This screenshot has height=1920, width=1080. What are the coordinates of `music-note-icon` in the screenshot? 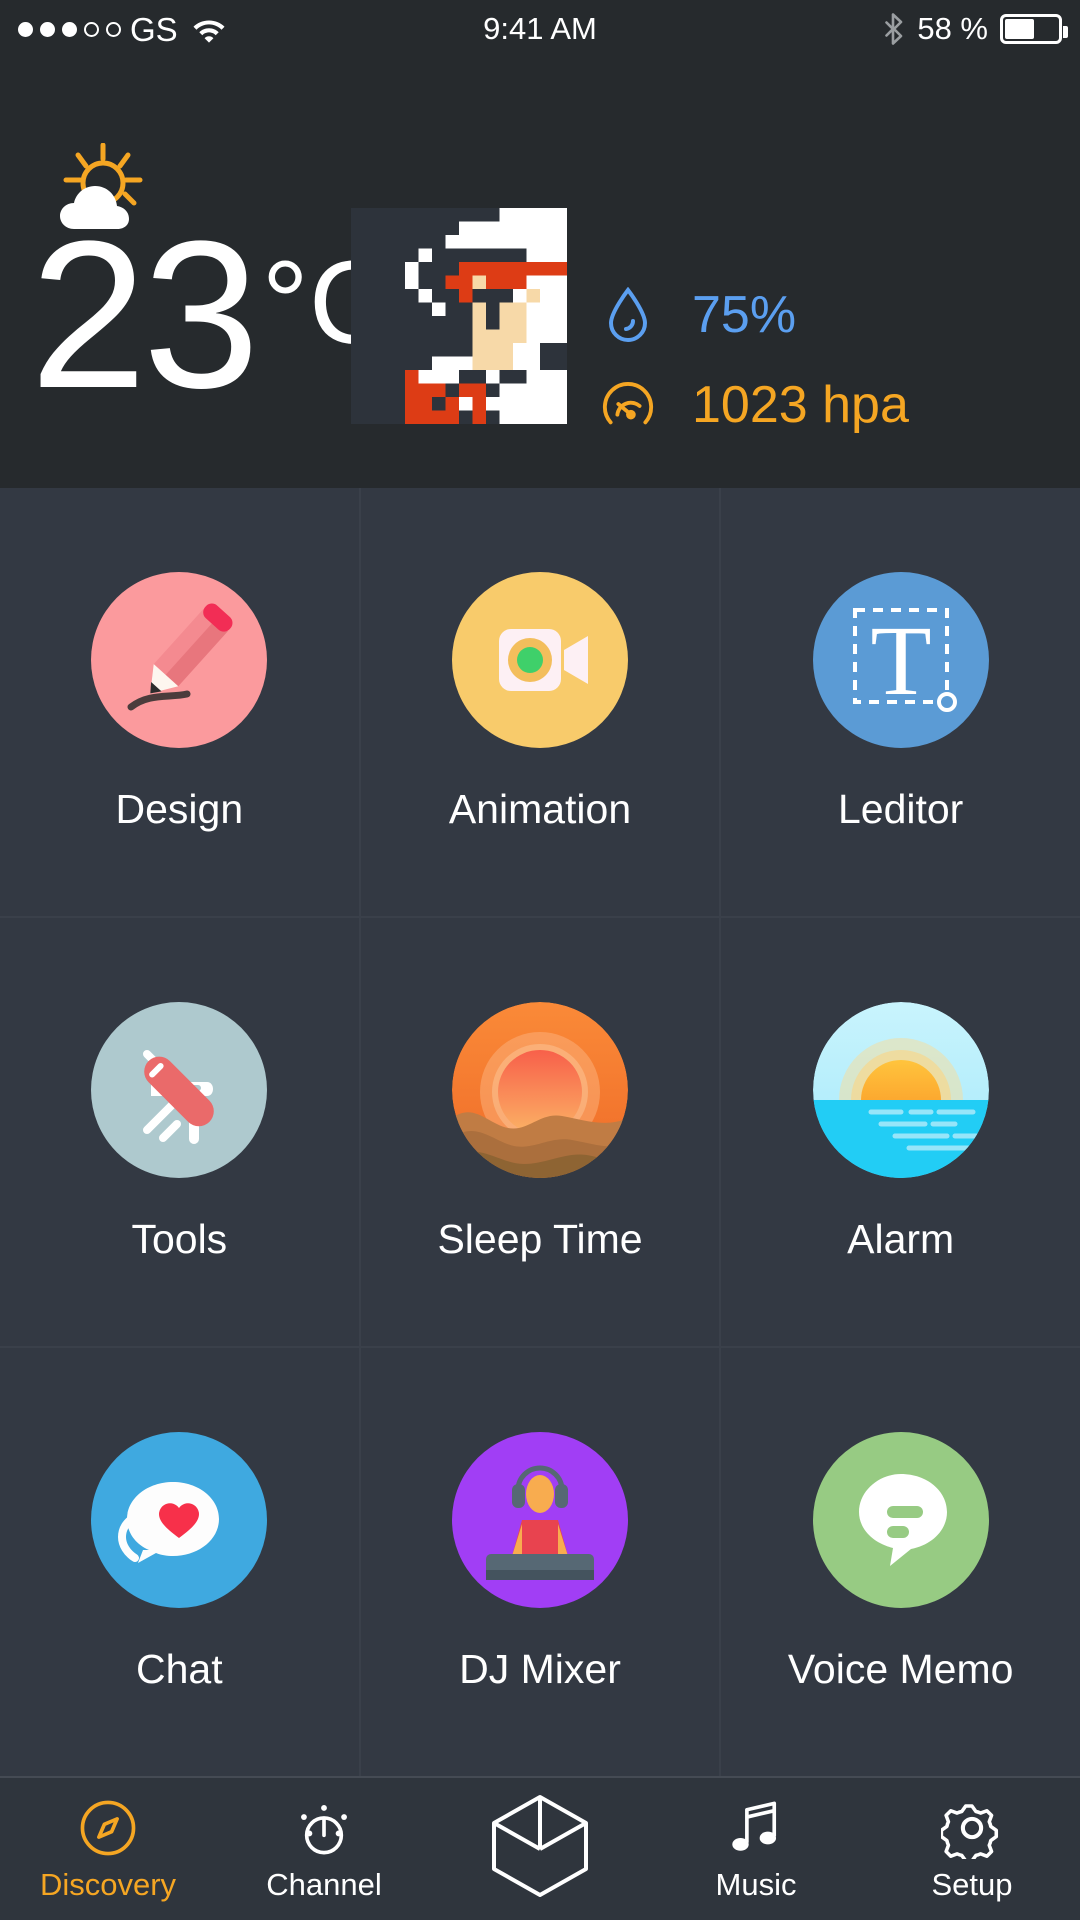 It's located at (756, 1828).